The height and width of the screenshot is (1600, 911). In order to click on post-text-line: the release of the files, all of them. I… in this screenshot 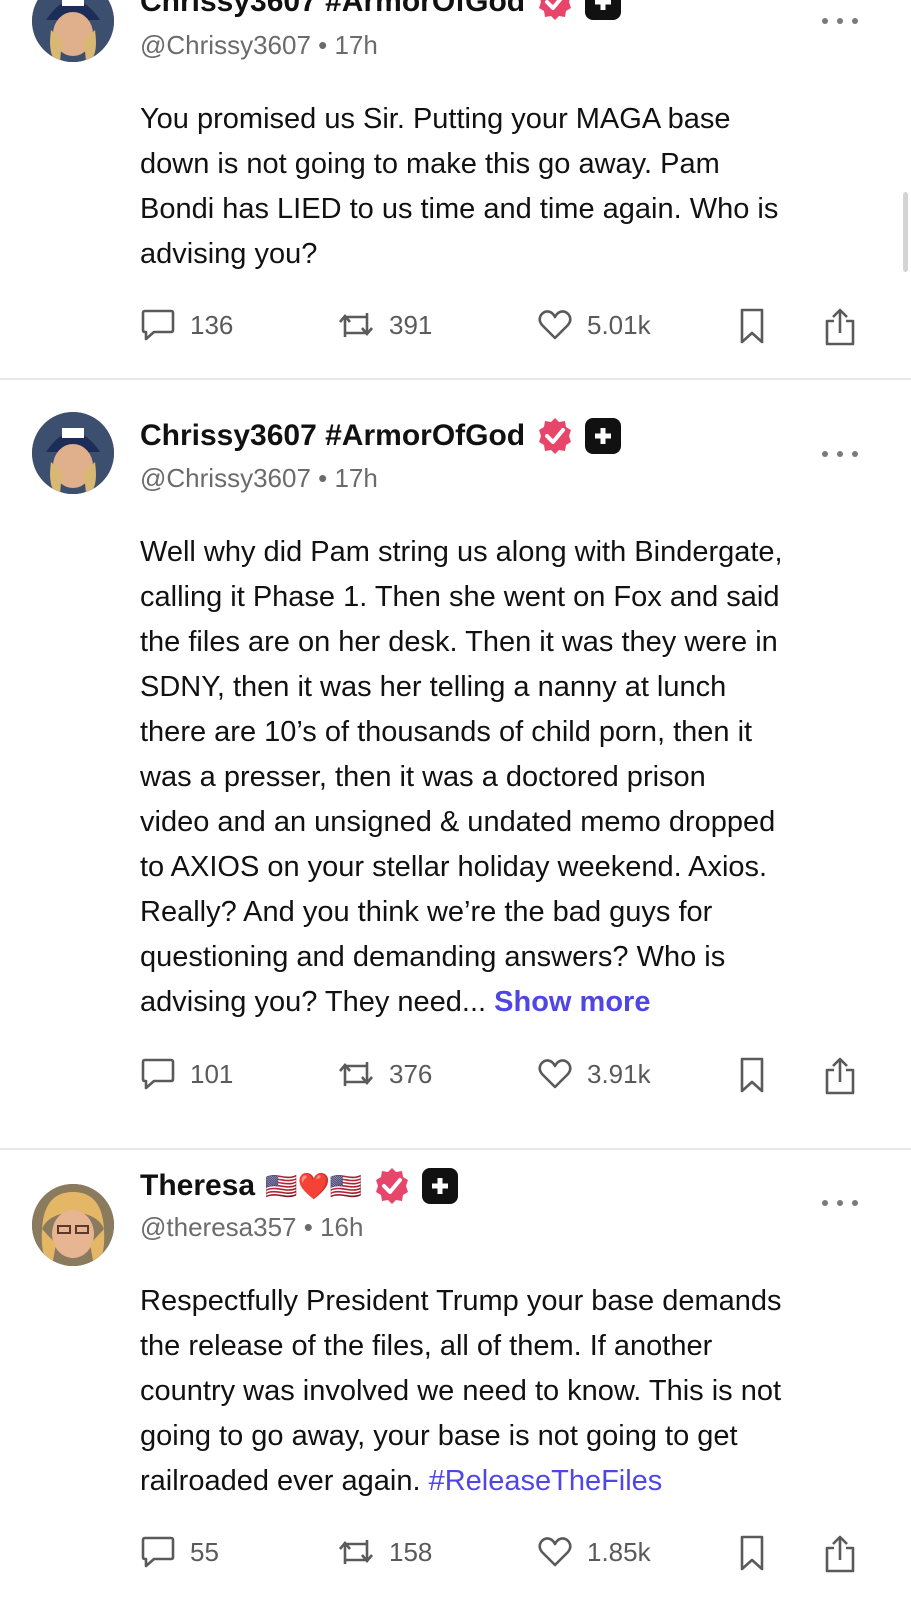, I will do `click(426, 1346)`.